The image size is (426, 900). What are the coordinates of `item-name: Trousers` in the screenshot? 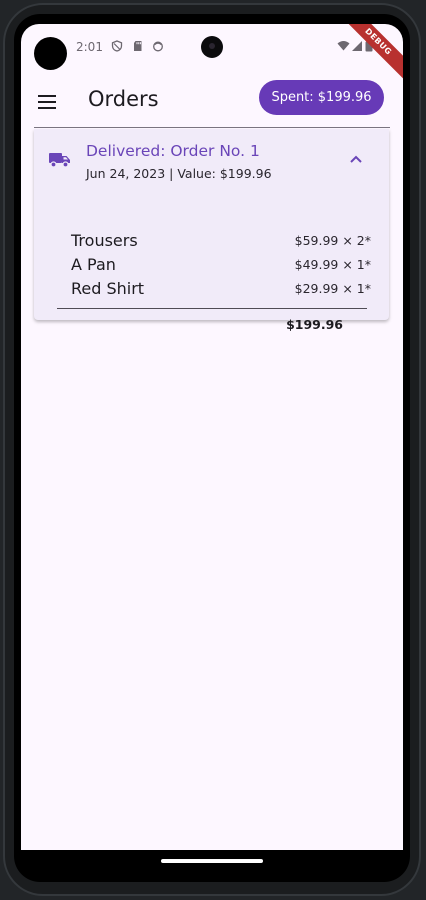 It's located at (104, 240).